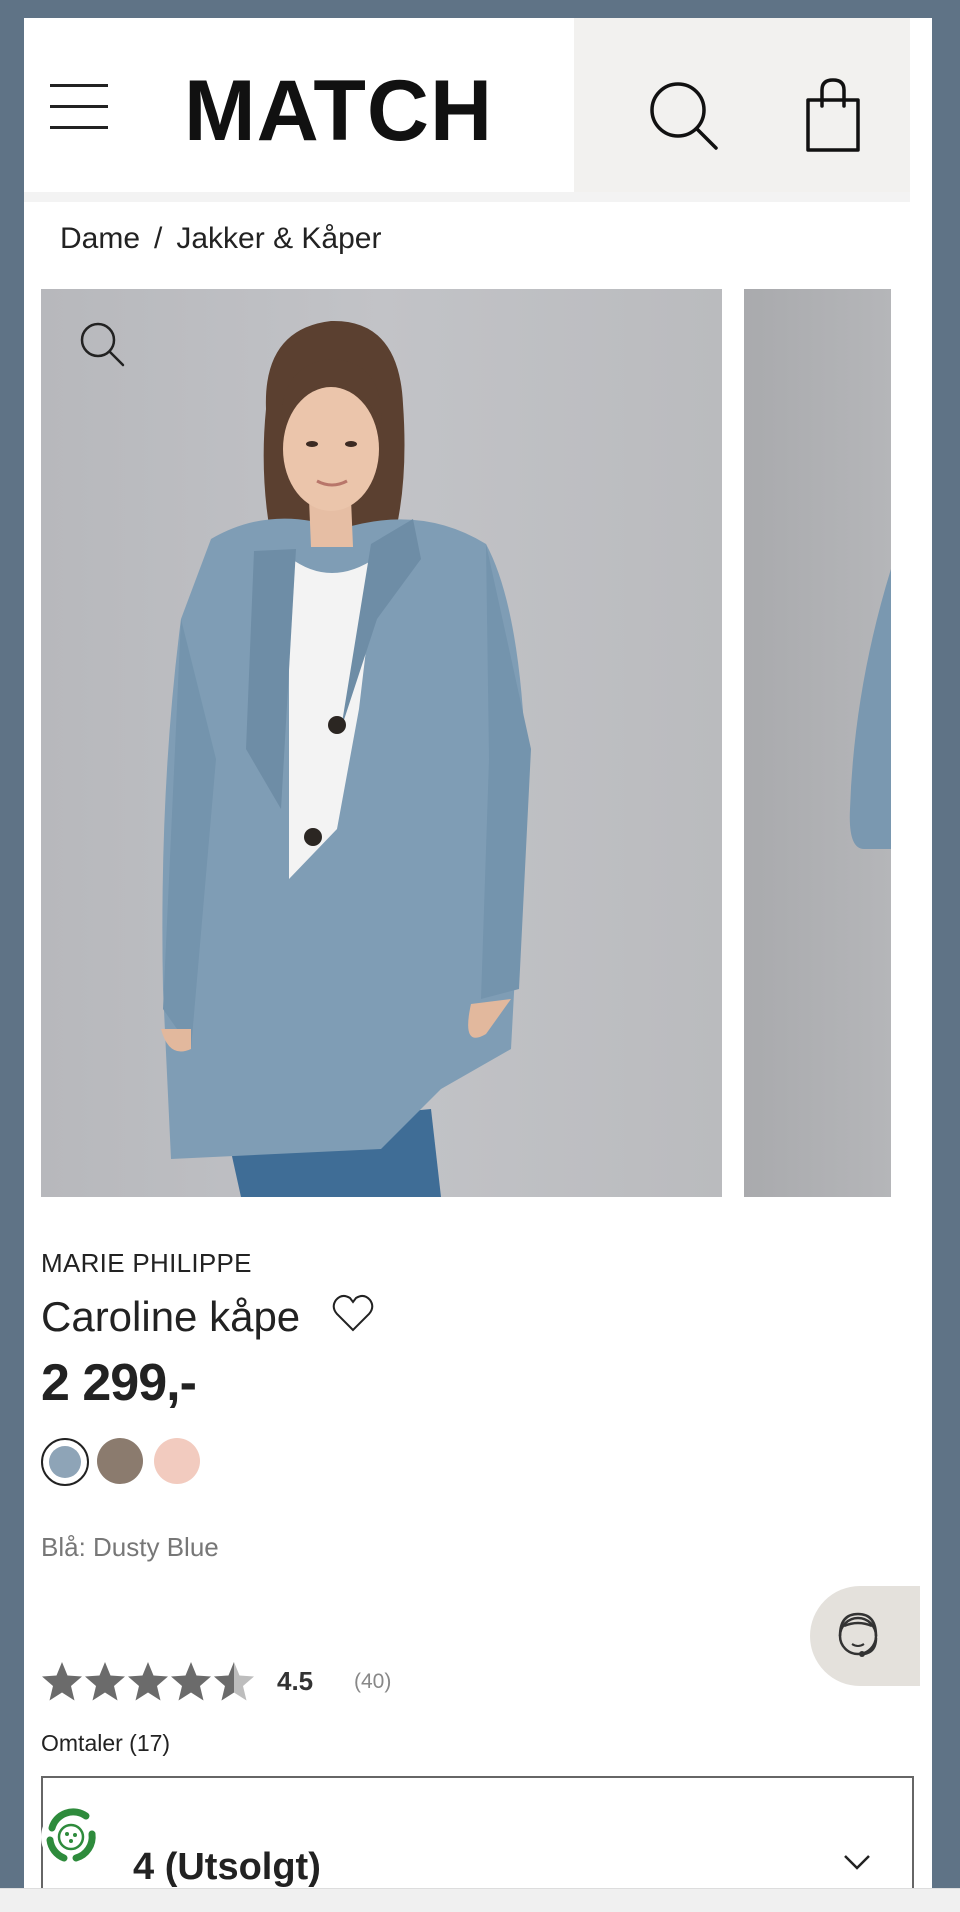 This screenshot has height=1912, width=960. I want to click on support-agent-icon, so click(858, 1634).